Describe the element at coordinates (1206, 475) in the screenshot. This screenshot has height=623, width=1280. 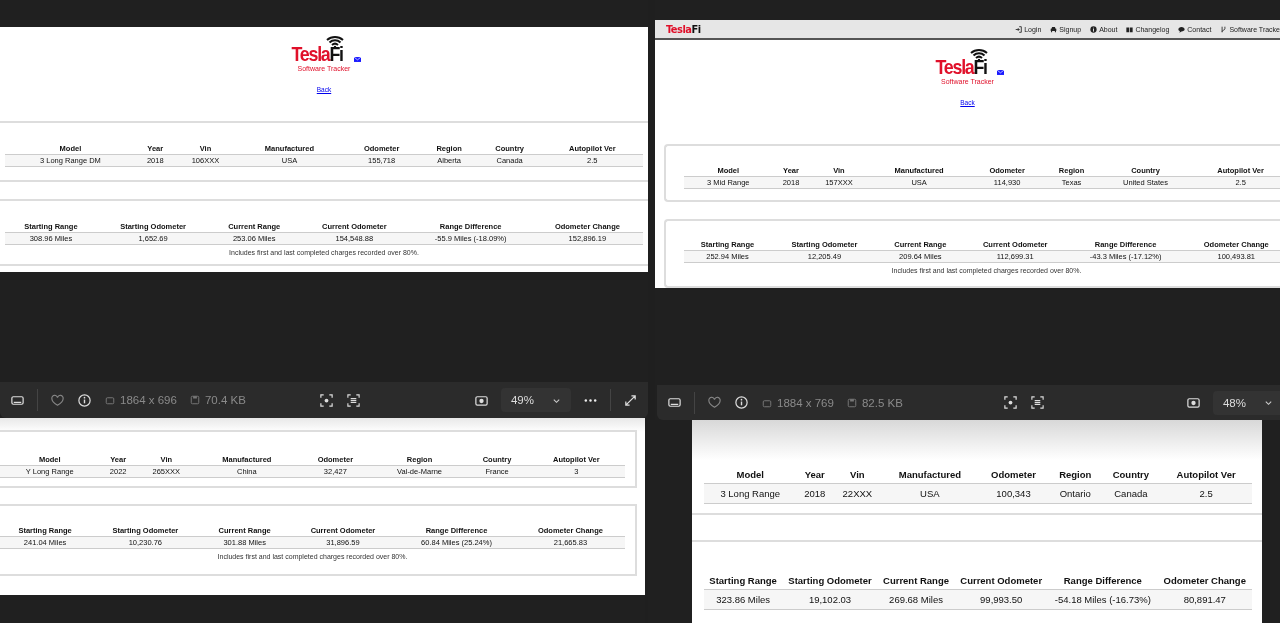
I see `column-header: Autopilot Ver` at that location.